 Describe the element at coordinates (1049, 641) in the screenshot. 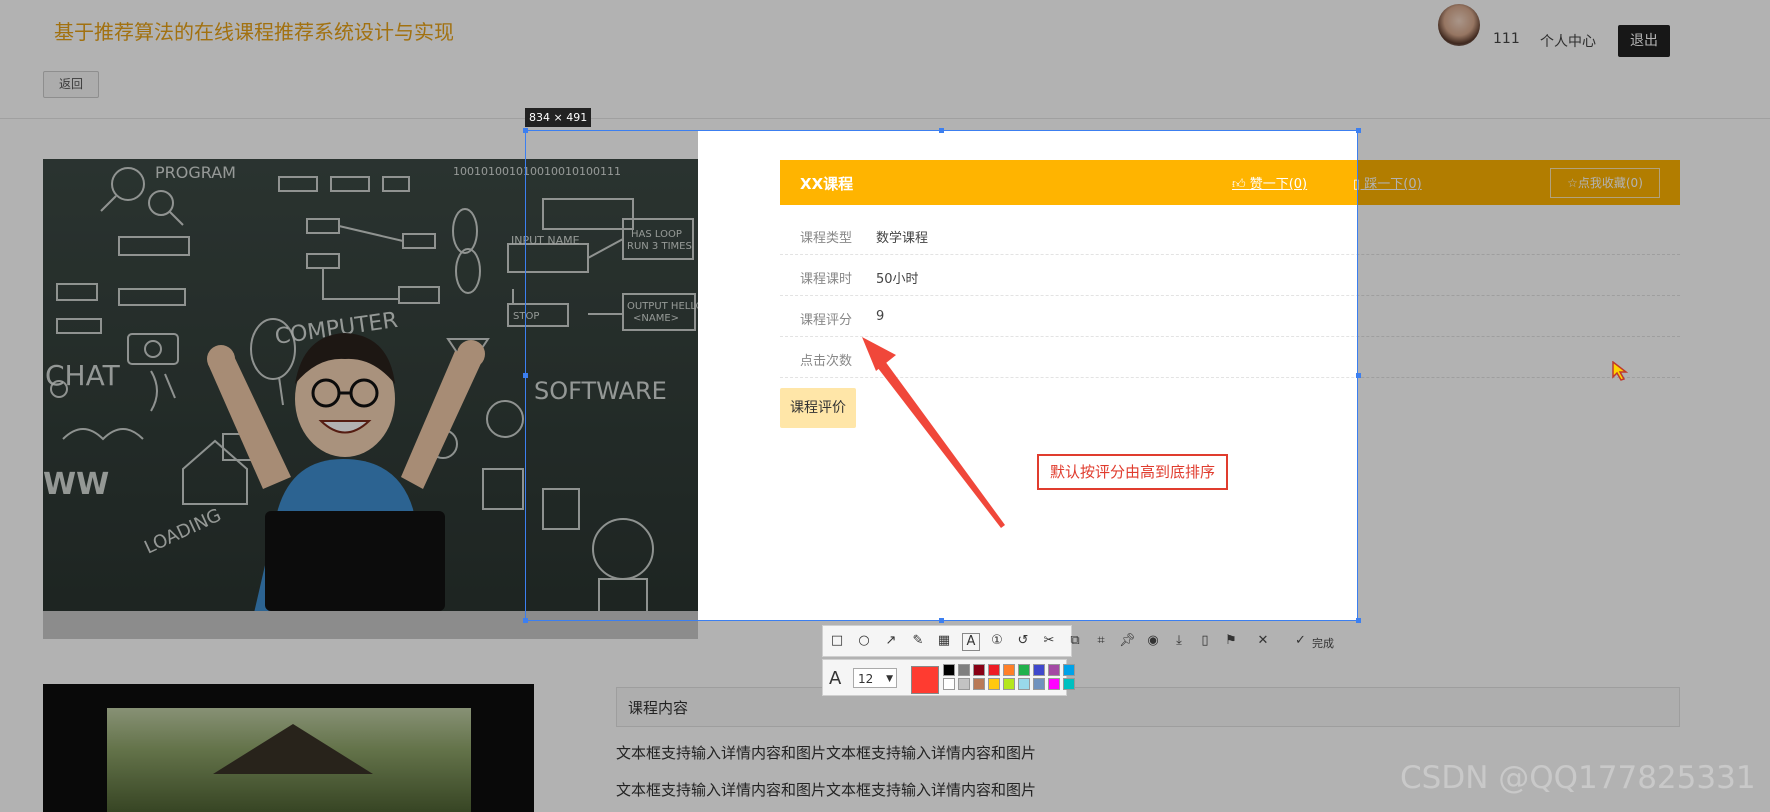

I see `cut-icon: ✂` at that location.